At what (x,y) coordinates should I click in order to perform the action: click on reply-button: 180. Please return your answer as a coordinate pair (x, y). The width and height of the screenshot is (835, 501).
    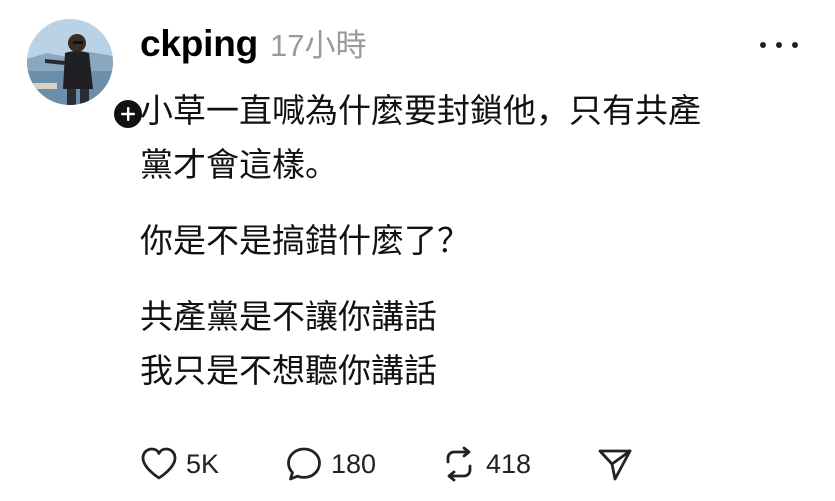
    Looking at the image, I should click on (330, 464).